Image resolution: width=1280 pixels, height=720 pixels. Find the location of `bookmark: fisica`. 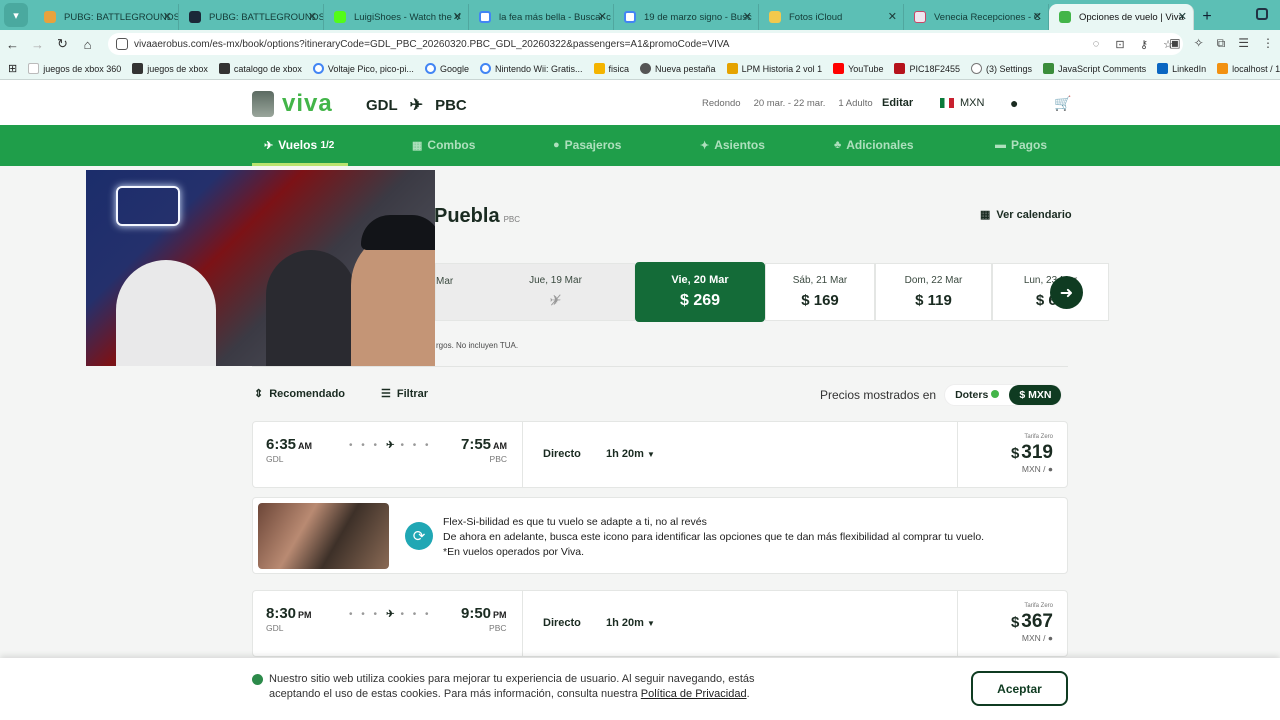

bookmark: fisica is located at coordinates (611, 68).